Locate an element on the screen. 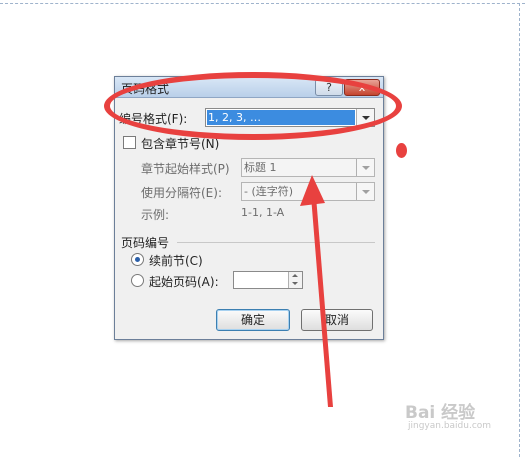 The height and width of the screenshot is (457, 525). page-numbering-group-label: 页码编号 is located at coordinates (145, 243).